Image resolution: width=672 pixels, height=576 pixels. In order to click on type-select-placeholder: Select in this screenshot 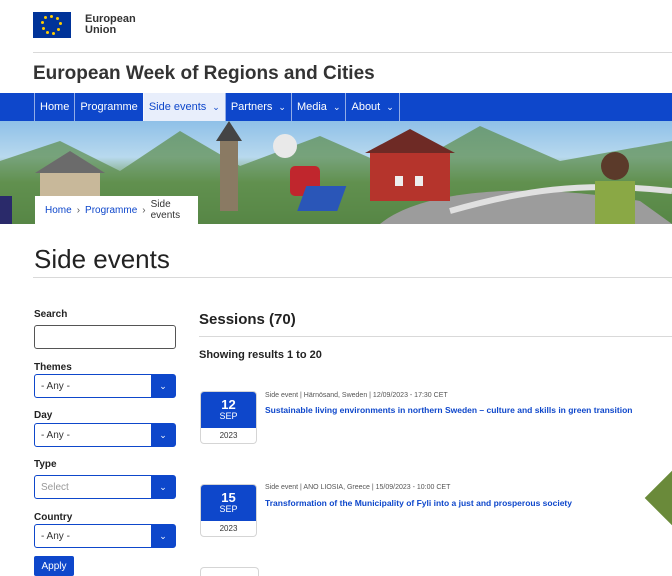, I will do `click(55, 487)`.